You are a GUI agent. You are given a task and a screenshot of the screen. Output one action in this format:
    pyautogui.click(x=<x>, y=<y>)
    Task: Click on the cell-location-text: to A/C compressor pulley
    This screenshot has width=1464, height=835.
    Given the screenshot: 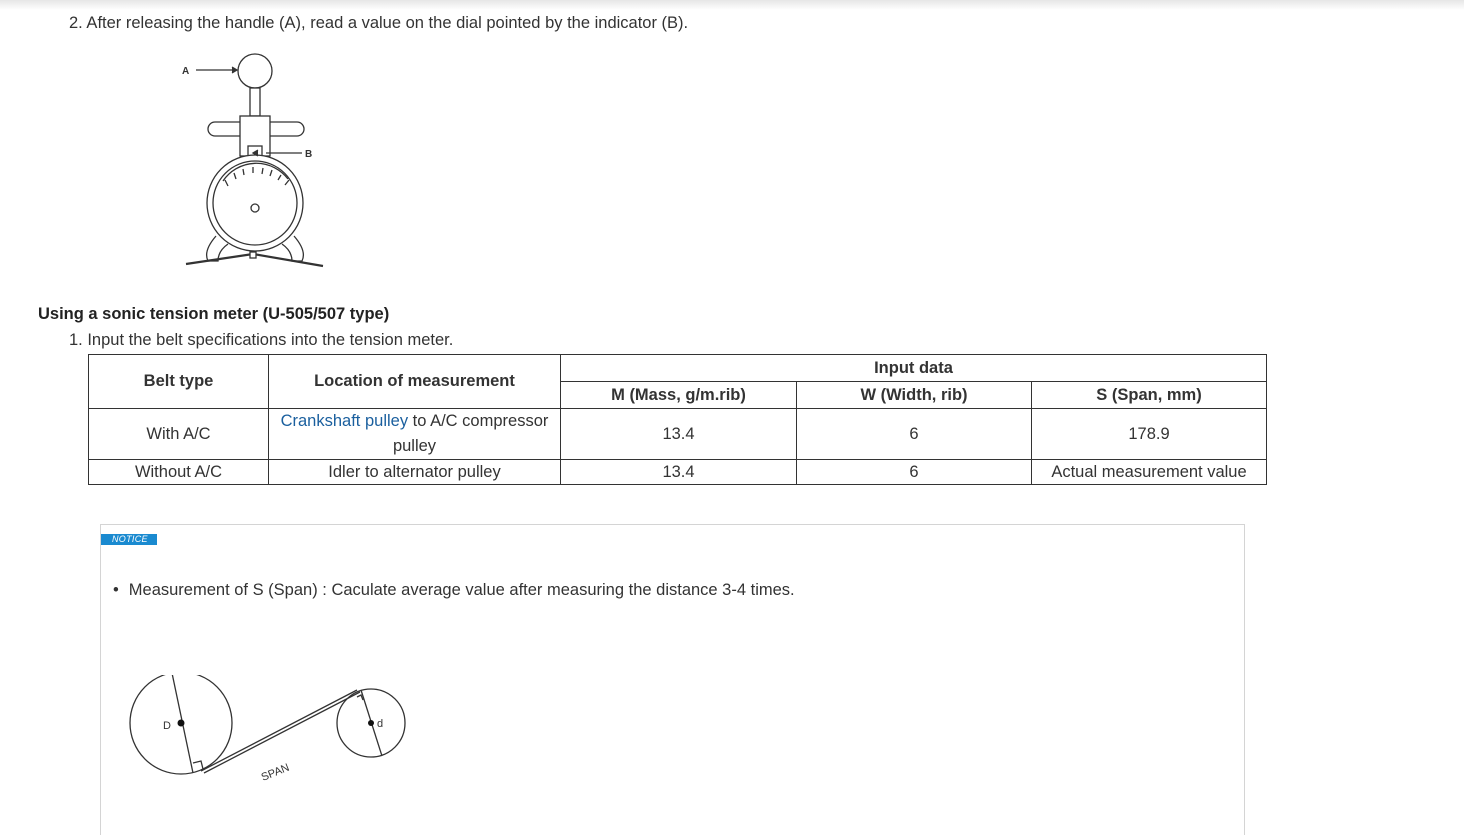 What is the action you would take?
    pyautogui.click(x=470, y=433)
    